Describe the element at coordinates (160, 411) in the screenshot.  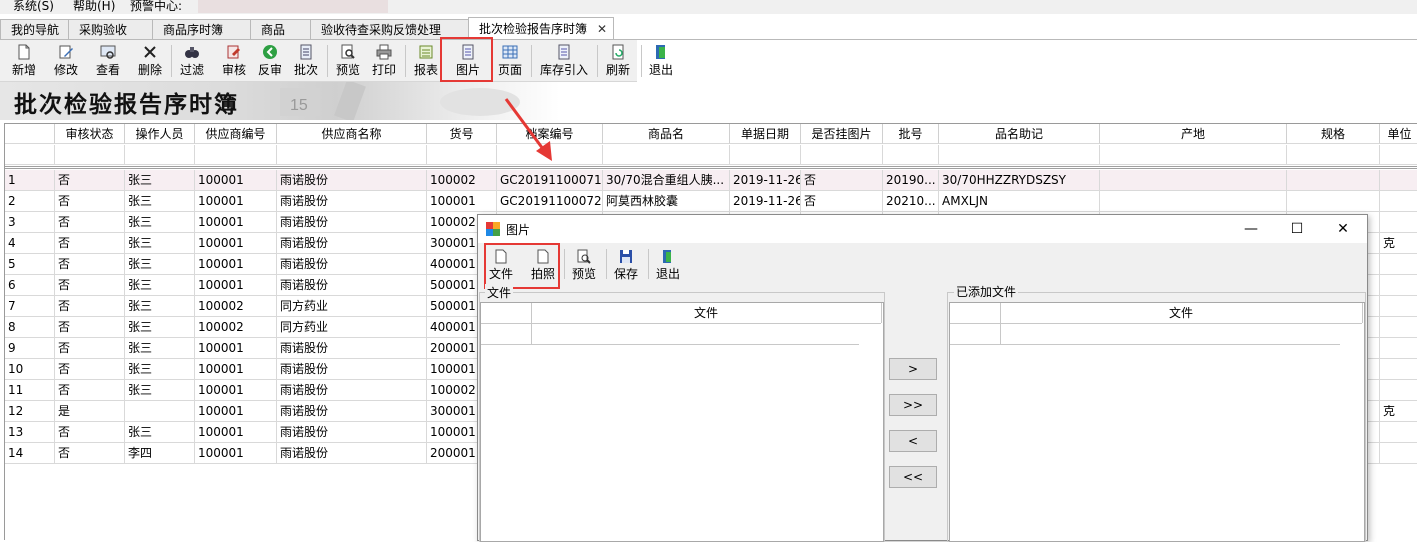
I see `cell-operator` at that location.